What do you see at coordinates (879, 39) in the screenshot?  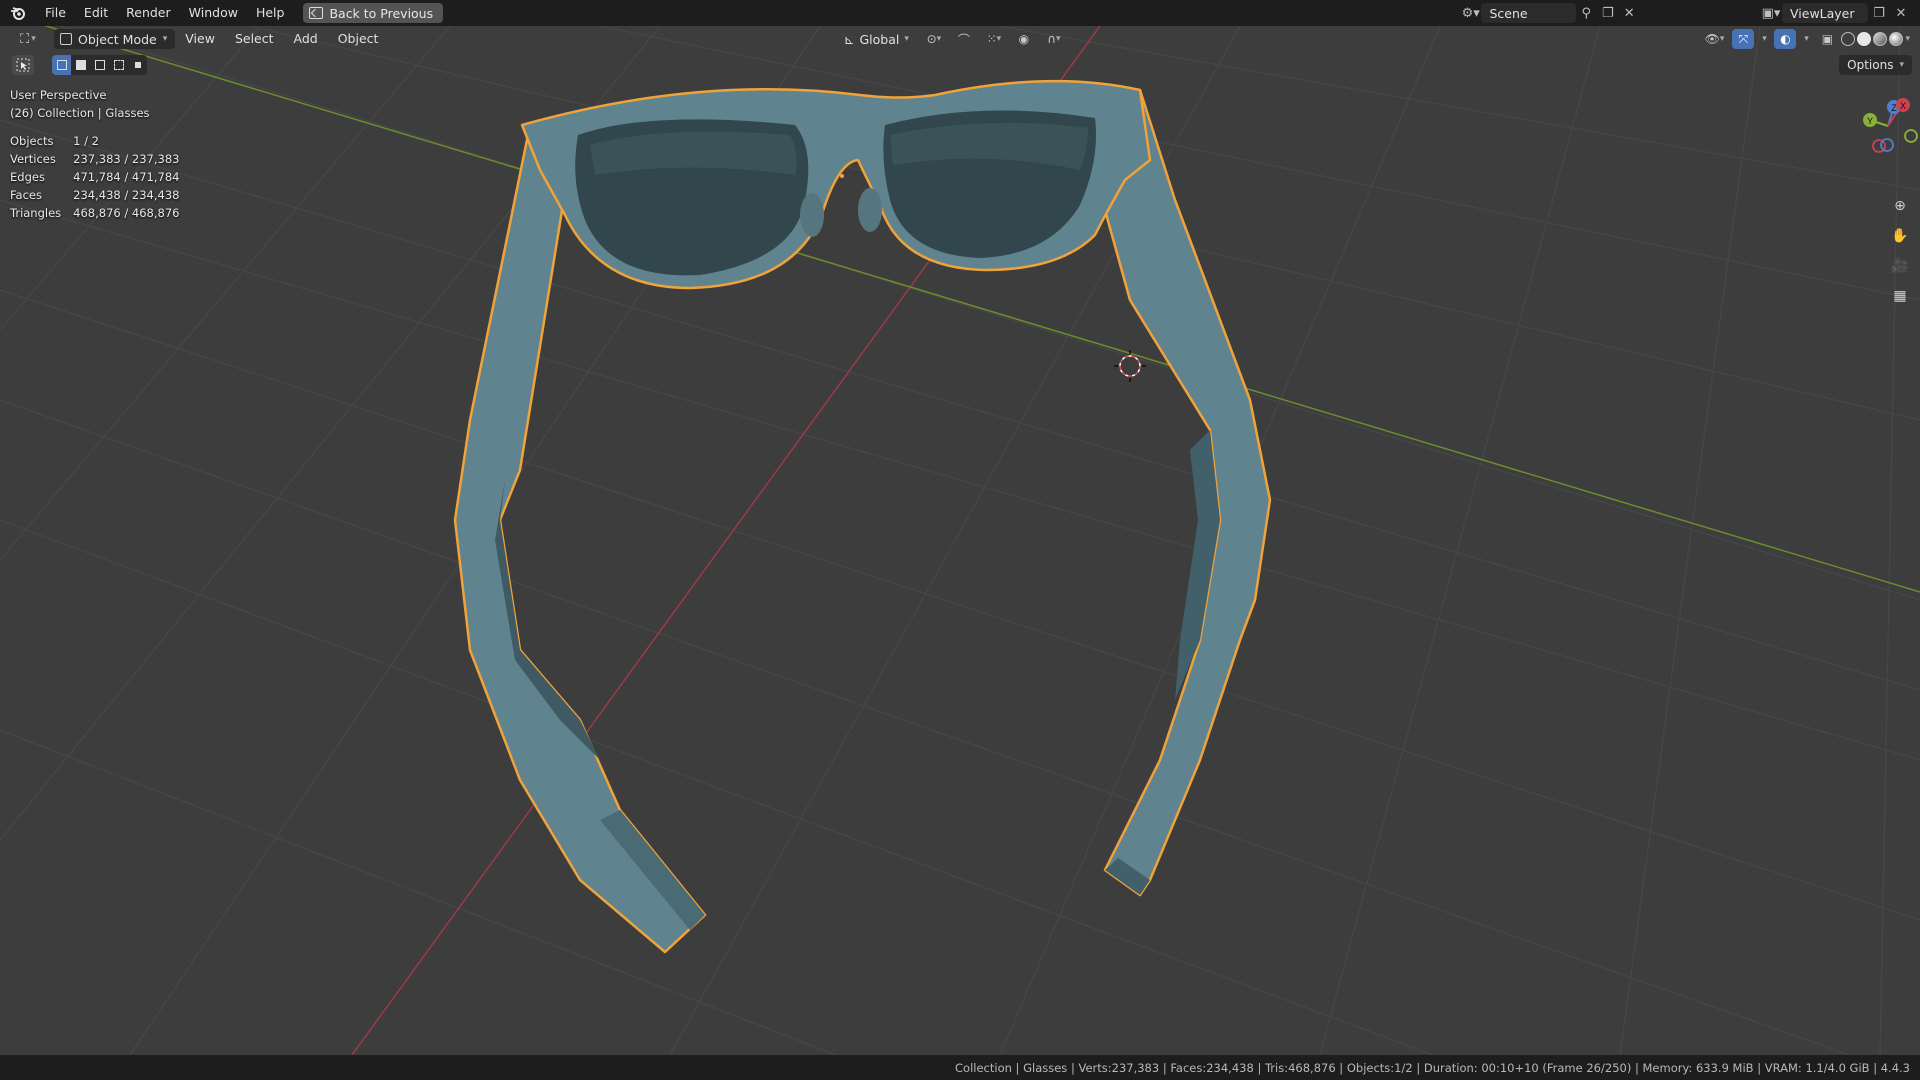 I see `orientation-label: Global` at bounding box center [879, 39].